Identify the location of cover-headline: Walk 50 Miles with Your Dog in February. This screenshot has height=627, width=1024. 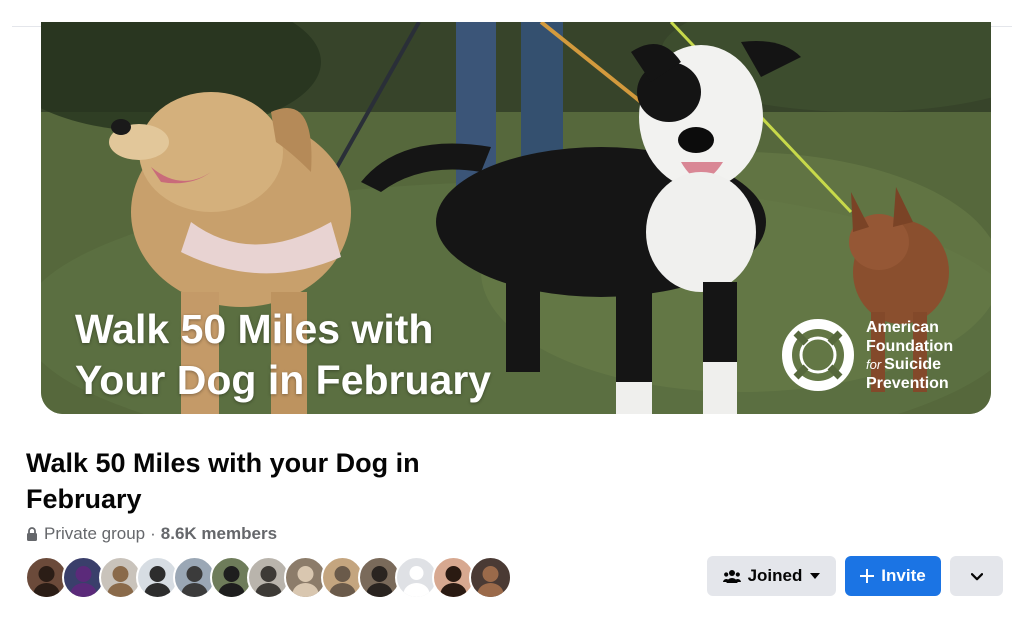
(283, 354).